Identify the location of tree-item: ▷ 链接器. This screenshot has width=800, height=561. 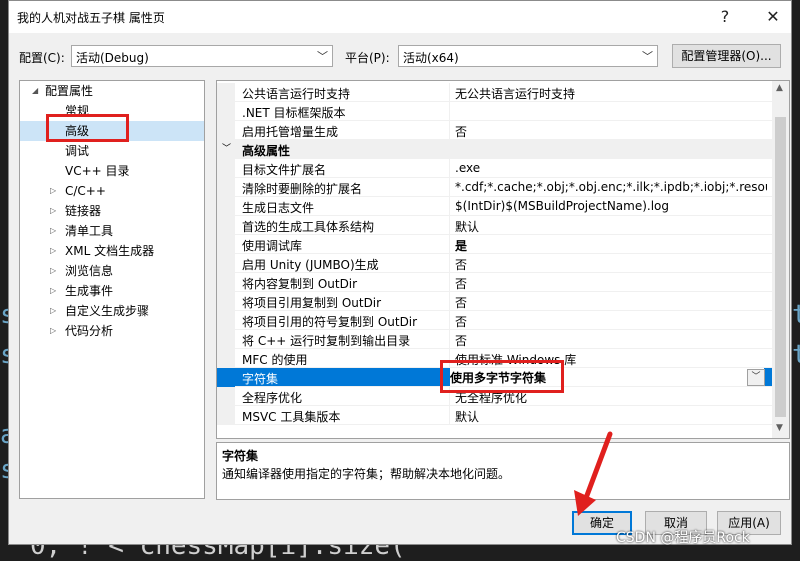
(112, 211).